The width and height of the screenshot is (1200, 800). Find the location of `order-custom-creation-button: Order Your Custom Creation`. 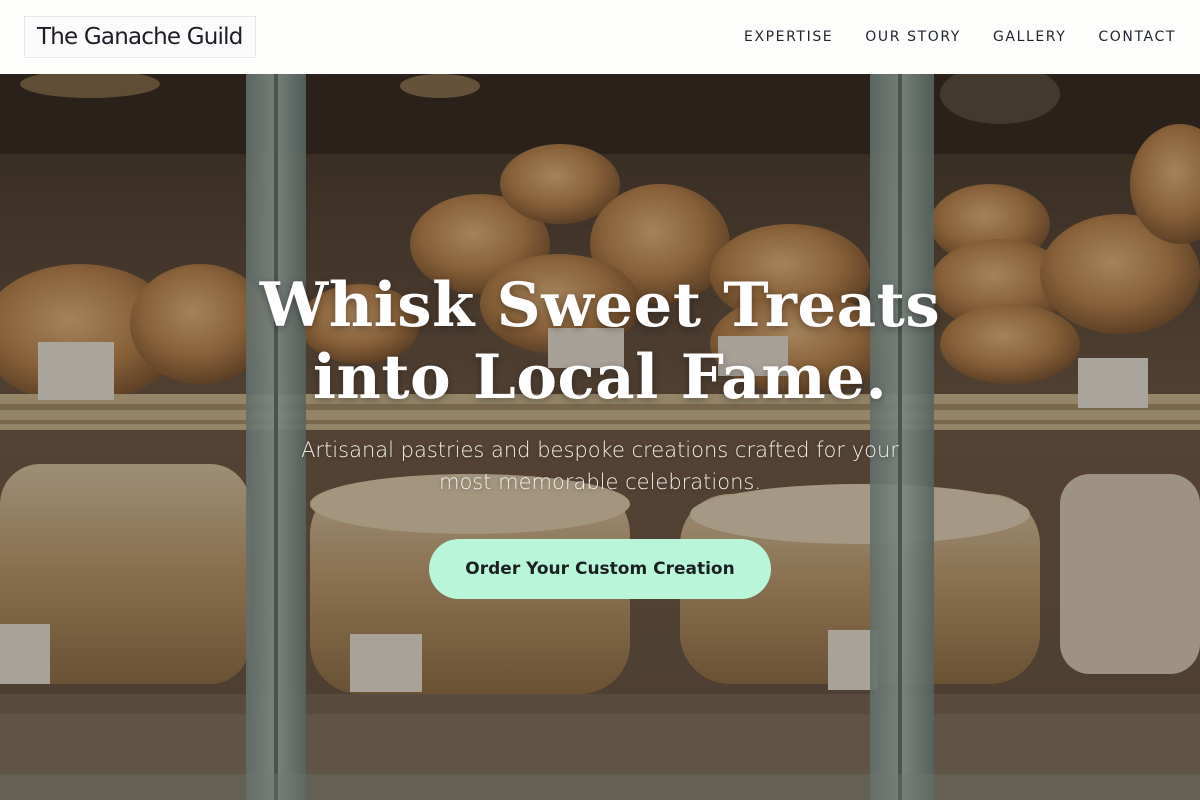

order-custom-creation-button: Order Your Custom Creation is located at coordinates (600, 569).